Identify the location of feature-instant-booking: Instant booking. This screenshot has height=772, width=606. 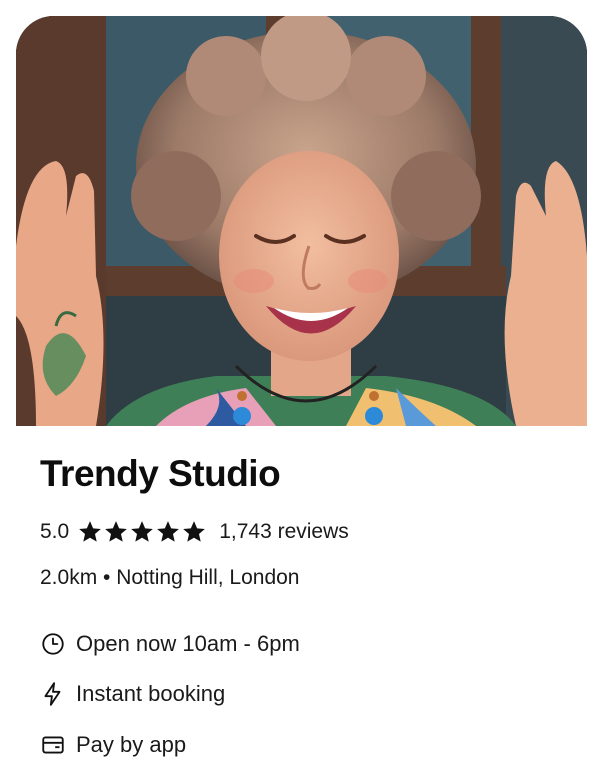
(132, 694).